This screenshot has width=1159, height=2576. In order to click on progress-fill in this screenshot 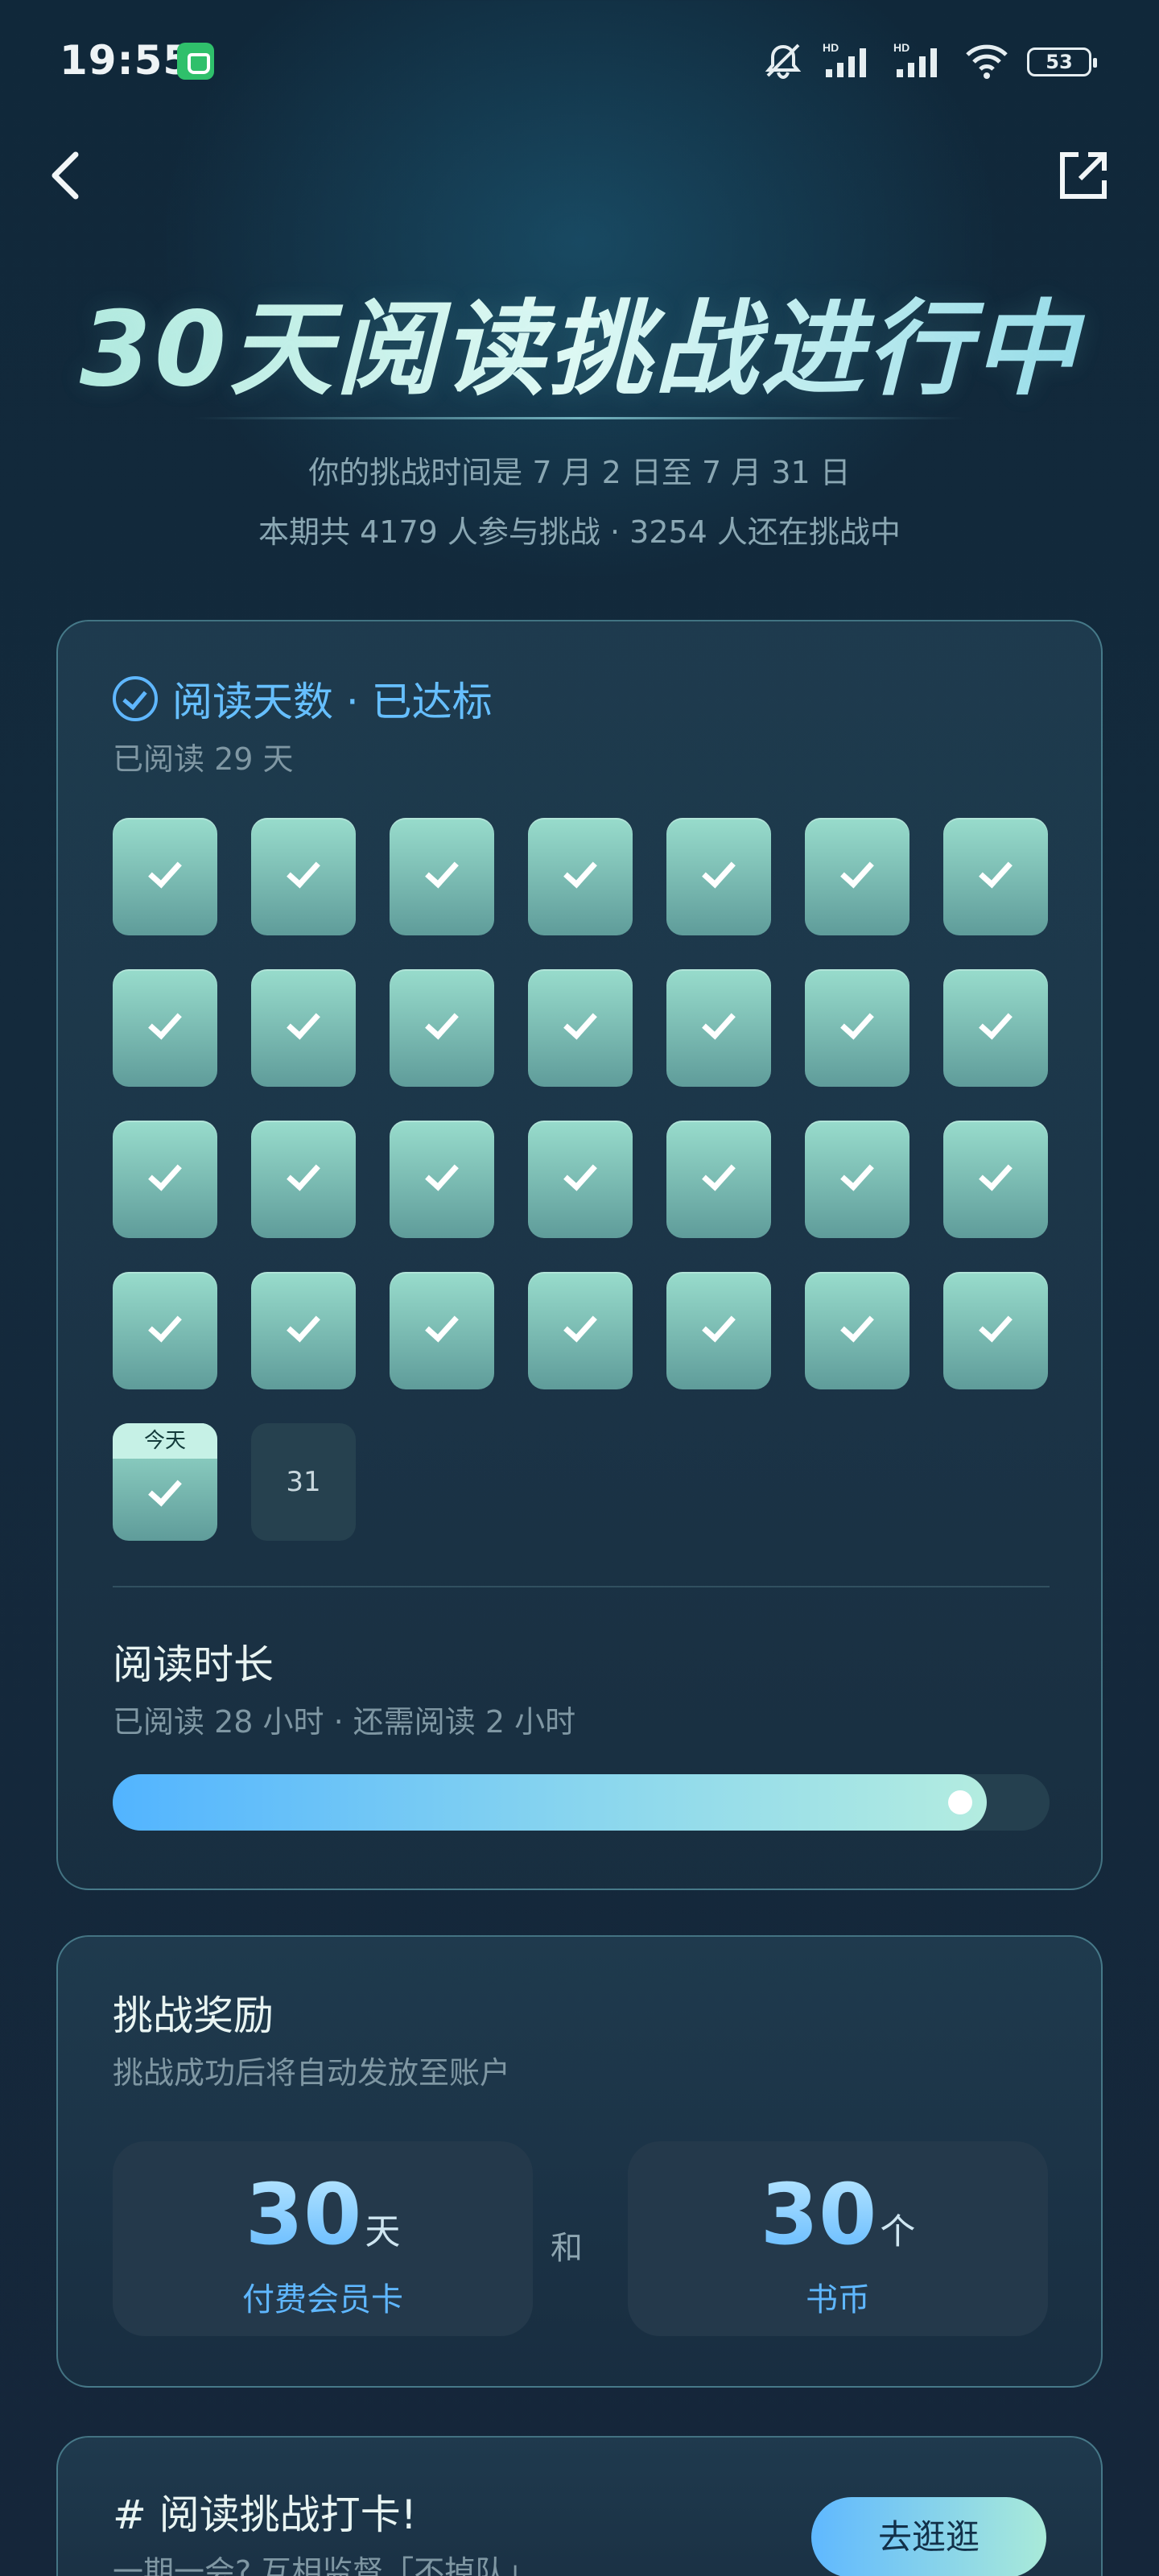, I will do `click(550, 1802)`.